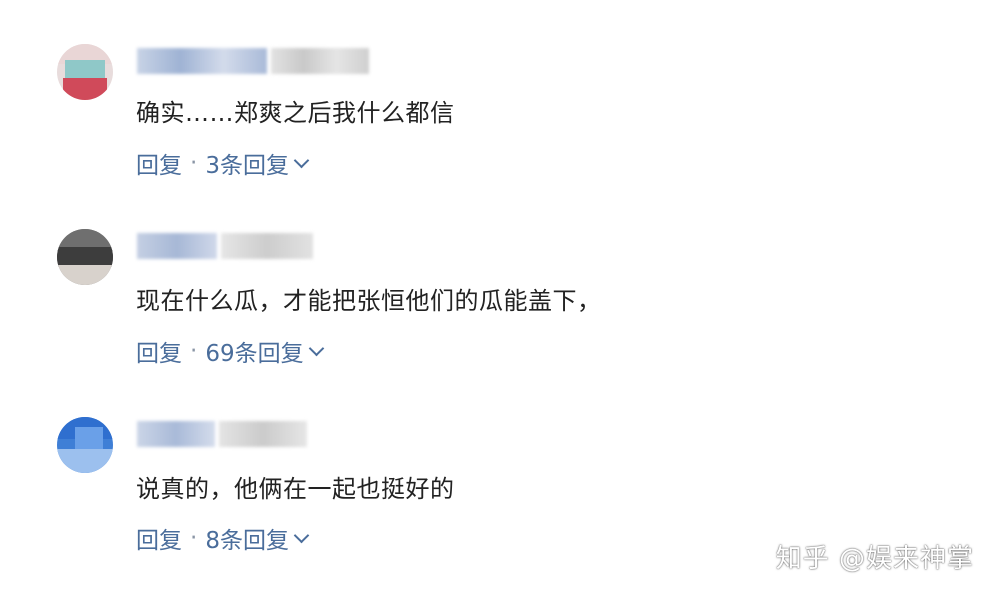  What do you see at coordinates (295, 489) in the screenshot?
I see `comment-text: 说真的，他俩在一起也挺好的` at bounding box center [295, 489].